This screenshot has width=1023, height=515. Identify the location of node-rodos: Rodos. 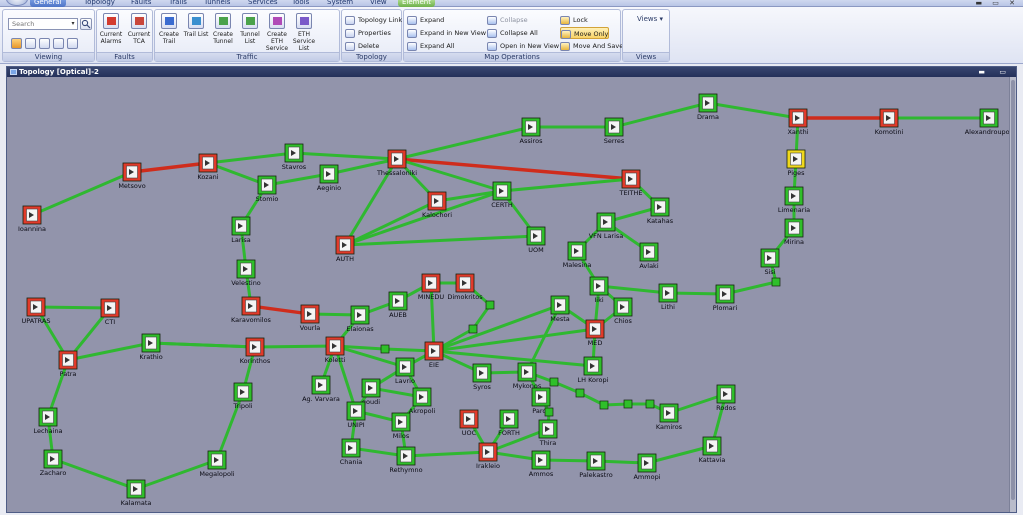
(726, 398).